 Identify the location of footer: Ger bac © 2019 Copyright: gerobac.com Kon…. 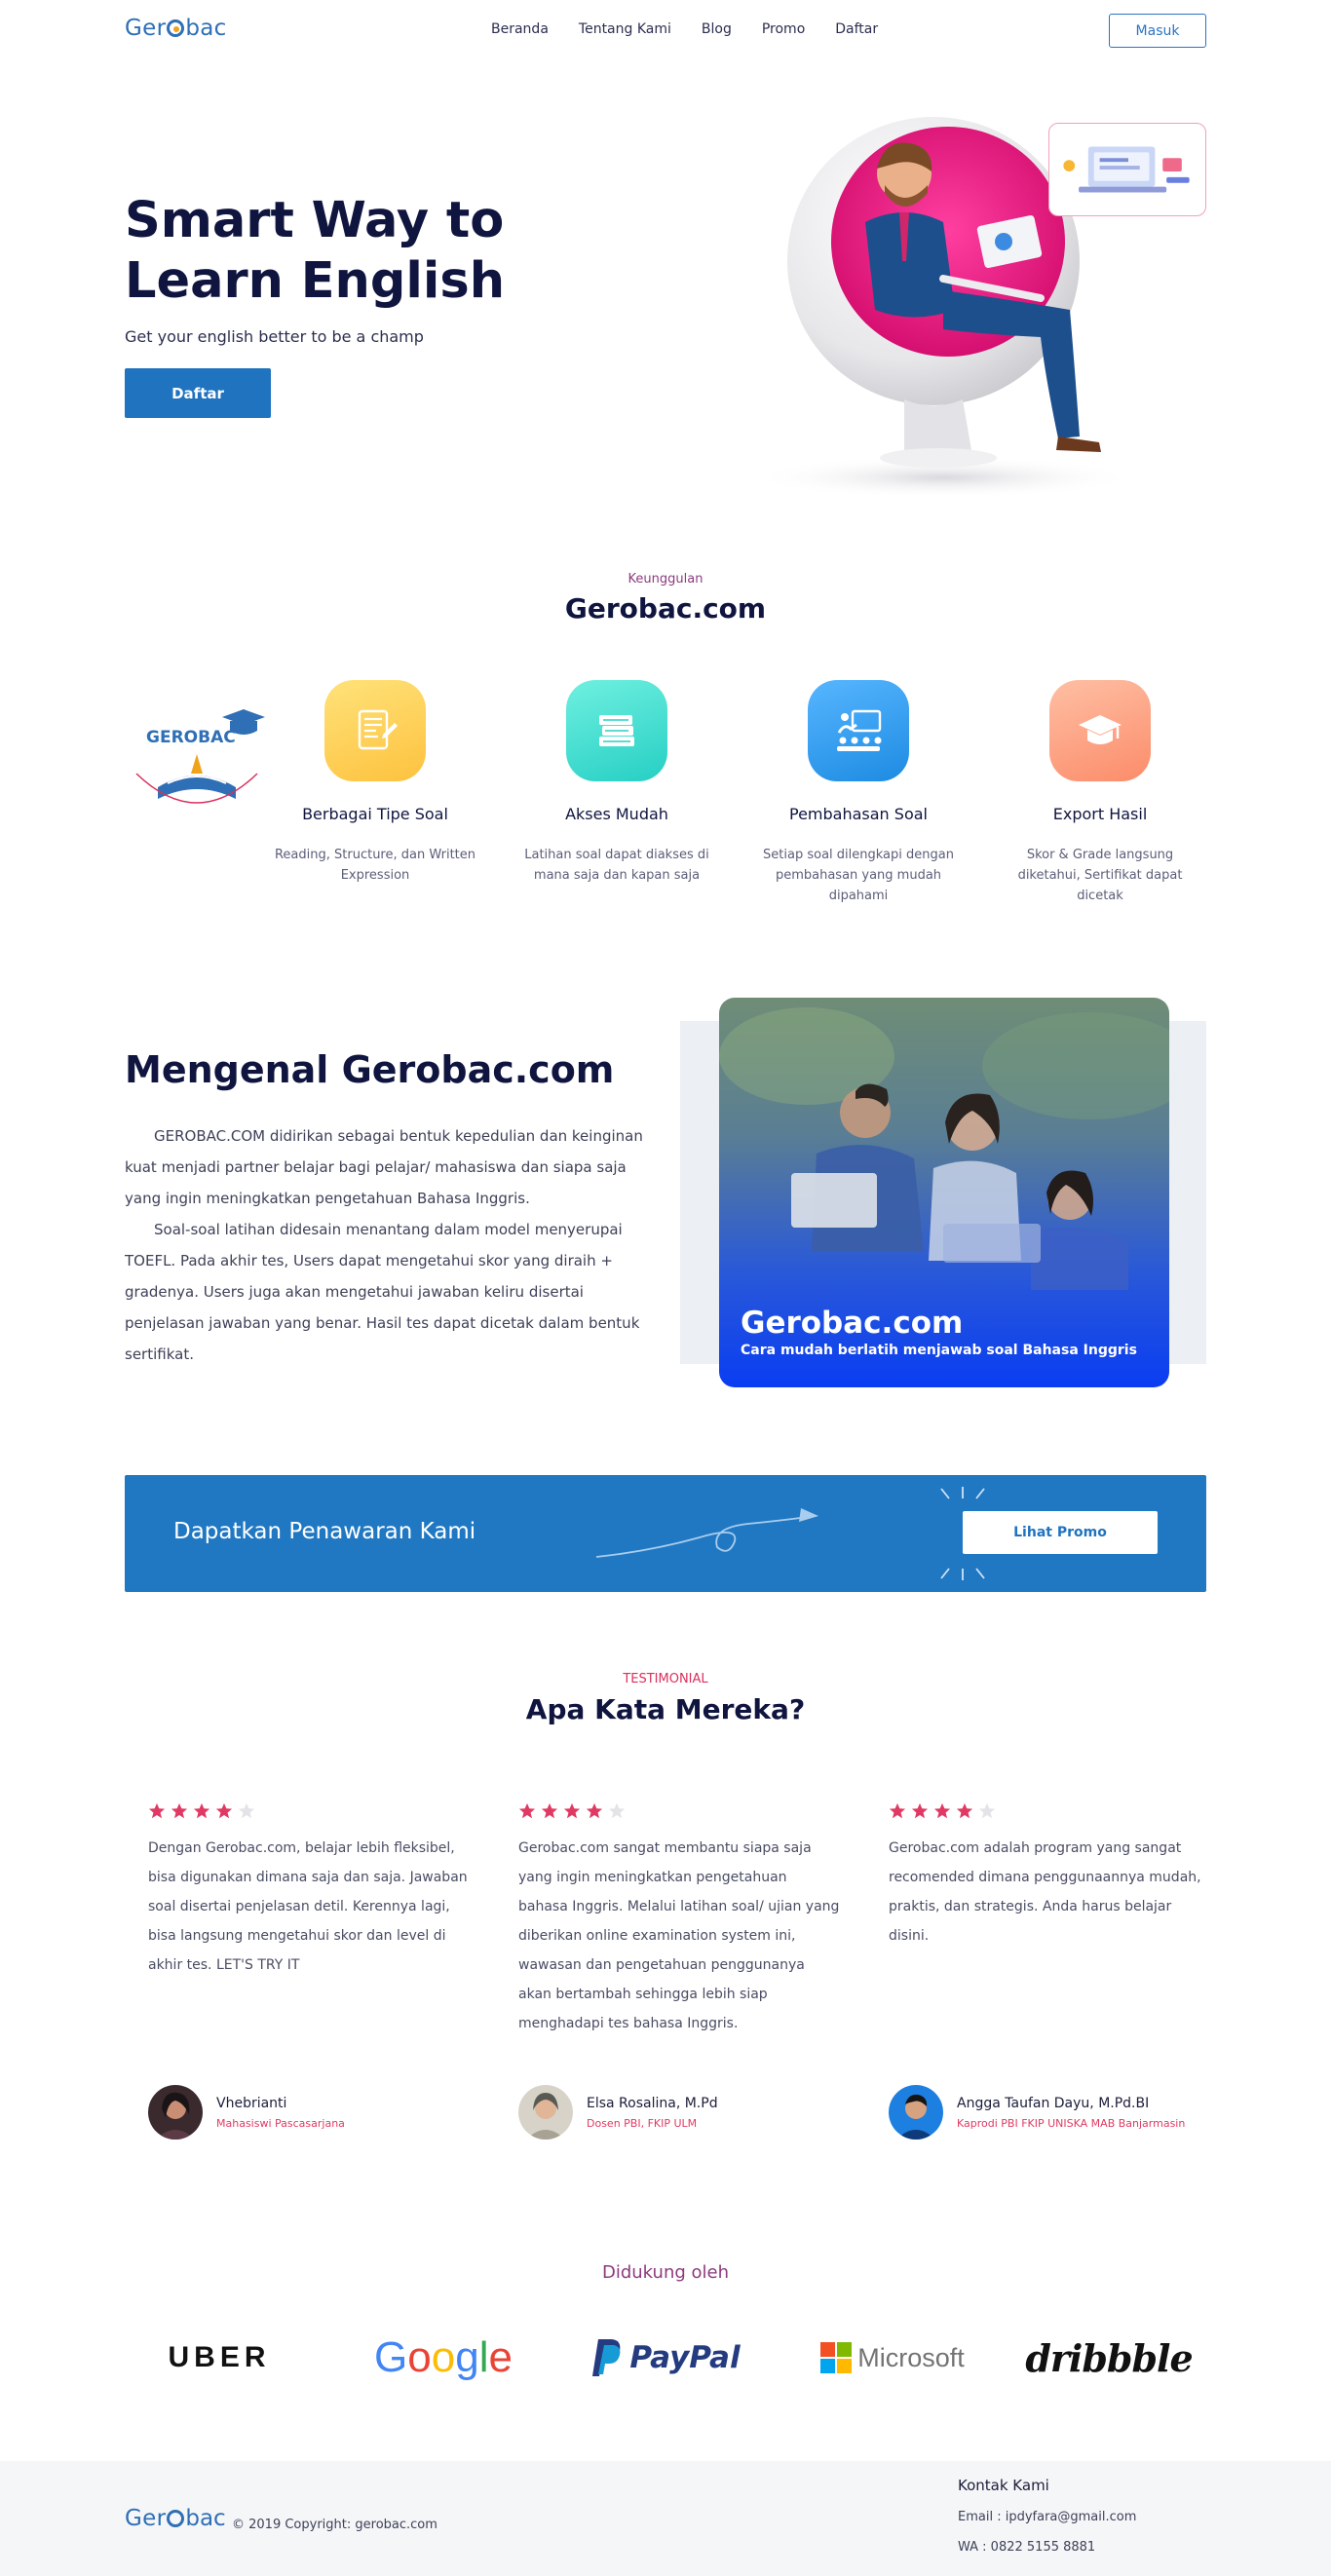
(665, 2518).